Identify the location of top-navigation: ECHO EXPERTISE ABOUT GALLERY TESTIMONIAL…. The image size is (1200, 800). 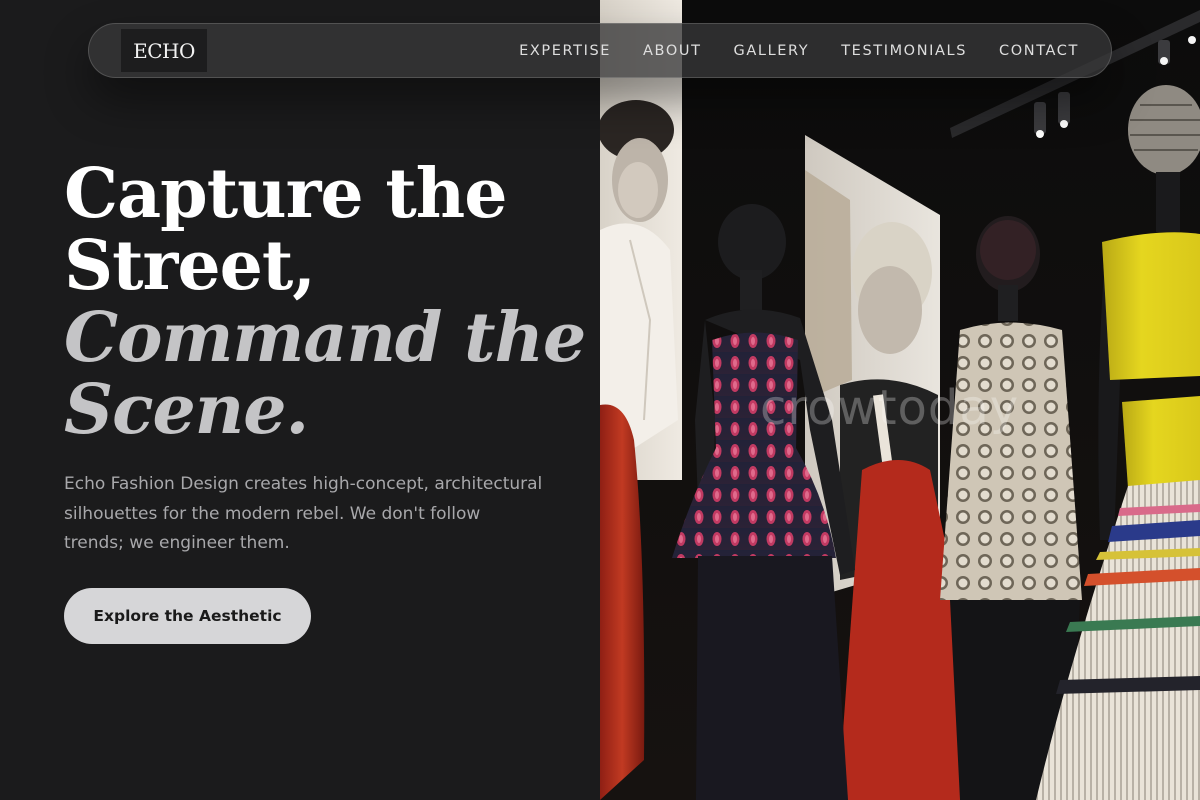
(600, 50).